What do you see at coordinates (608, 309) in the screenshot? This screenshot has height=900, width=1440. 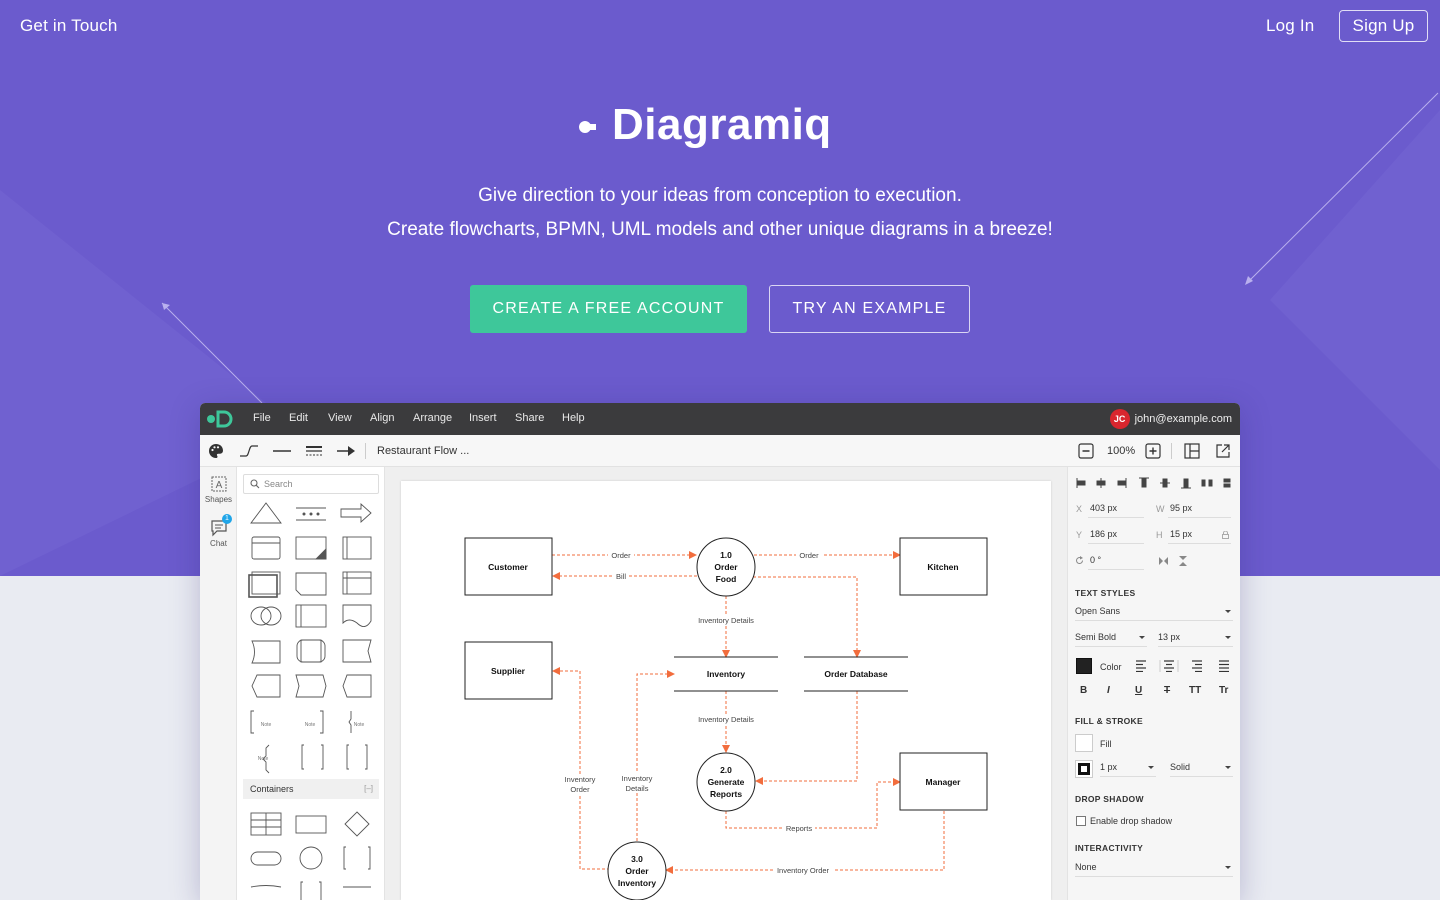 I see `create-account-button: CREATE A FREE ACCOUNT` at bounding box center [608, 309].